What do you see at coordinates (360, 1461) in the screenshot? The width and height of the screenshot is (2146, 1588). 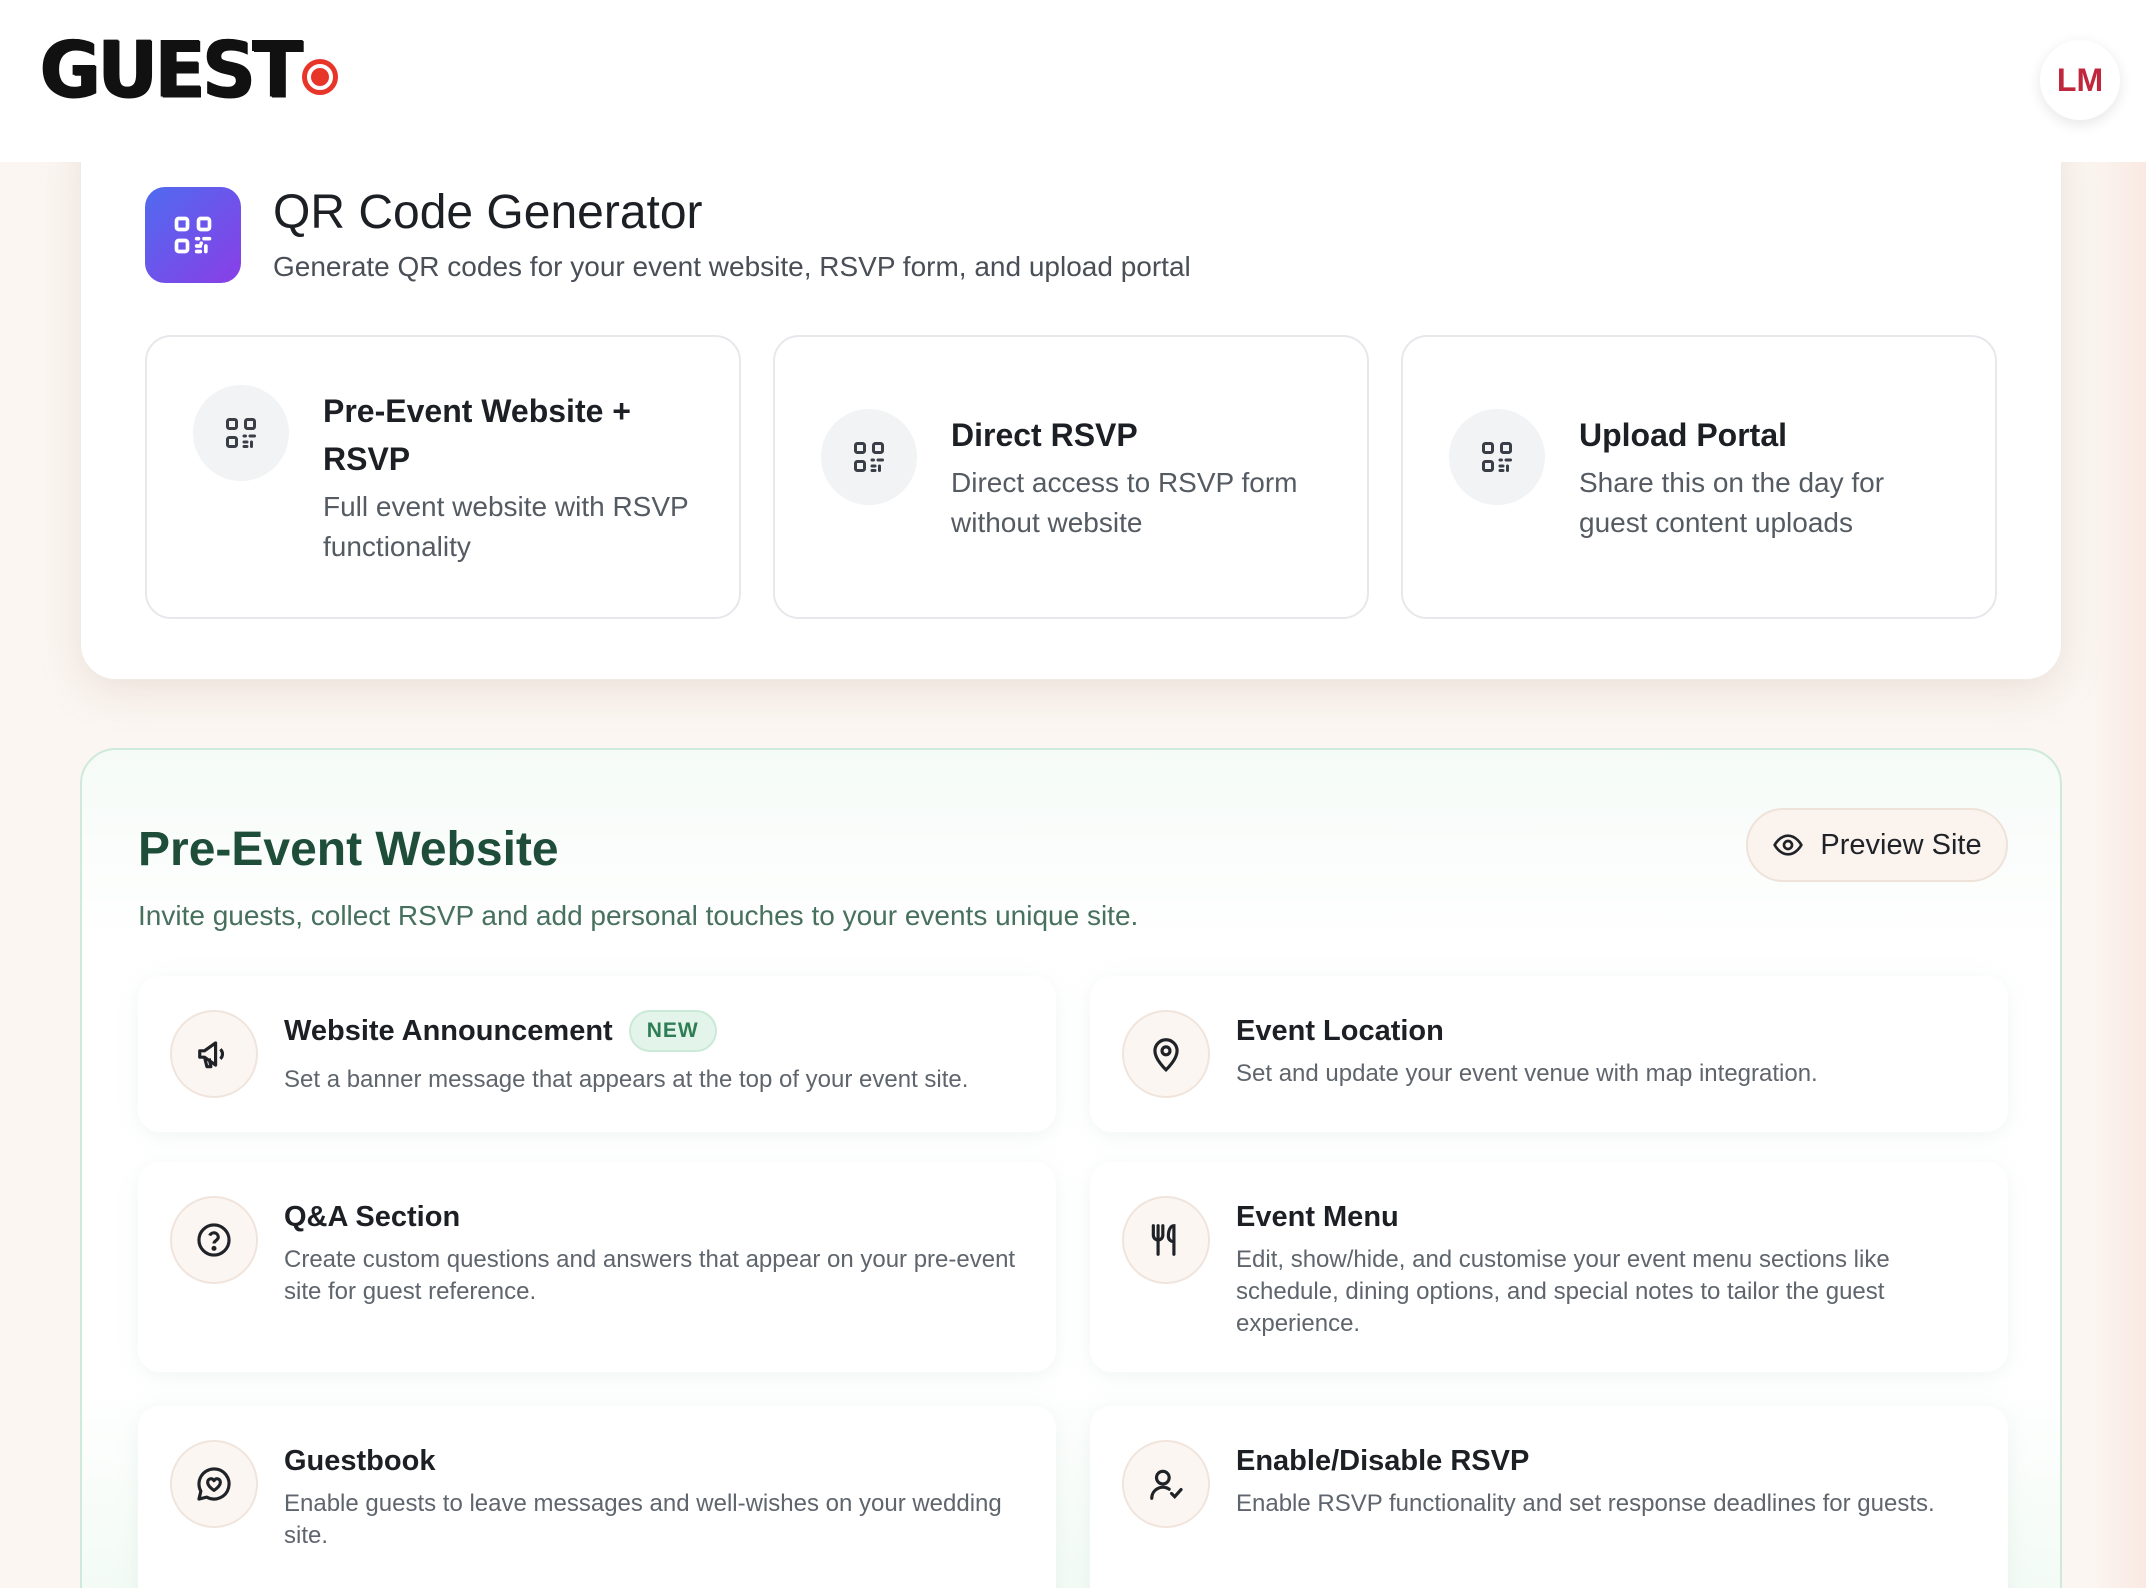 I see `feature-title: Guestbook` at bounding box center [360, 1461].